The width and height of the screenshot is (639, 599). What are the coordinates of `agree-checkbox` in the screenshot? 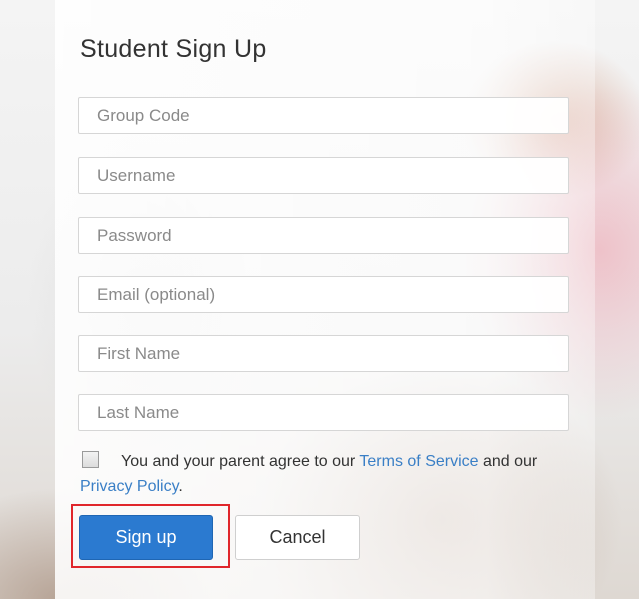 It's located at (90, 459).